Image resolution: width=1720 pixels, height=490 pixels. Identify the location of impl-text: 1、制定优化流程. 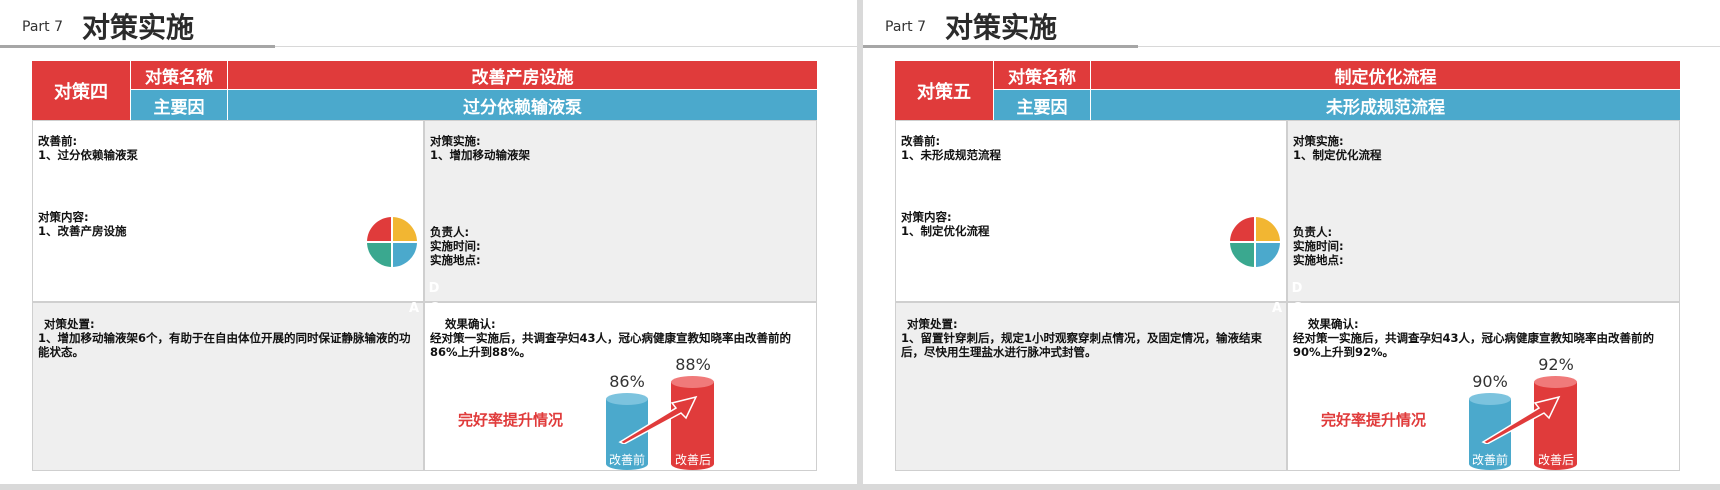
(1337, 155).